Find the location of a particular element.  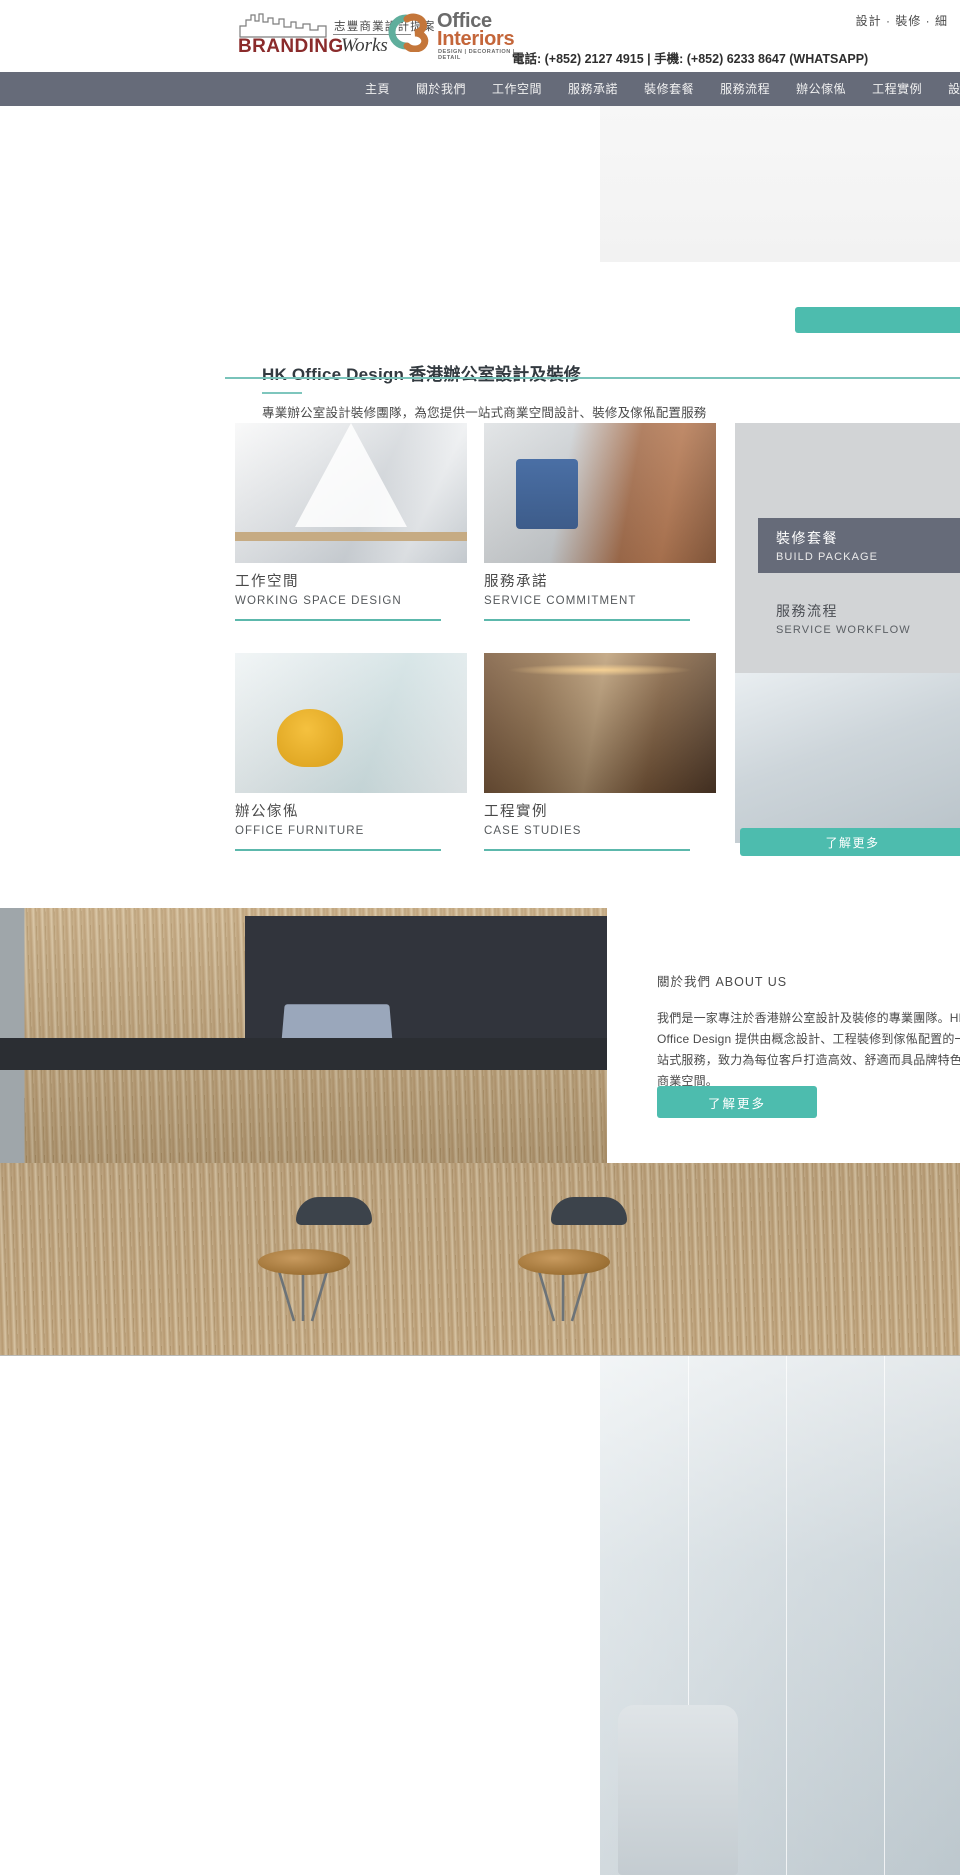

card-title-en: CASE STUDIES is located at coordinates (533, 831).